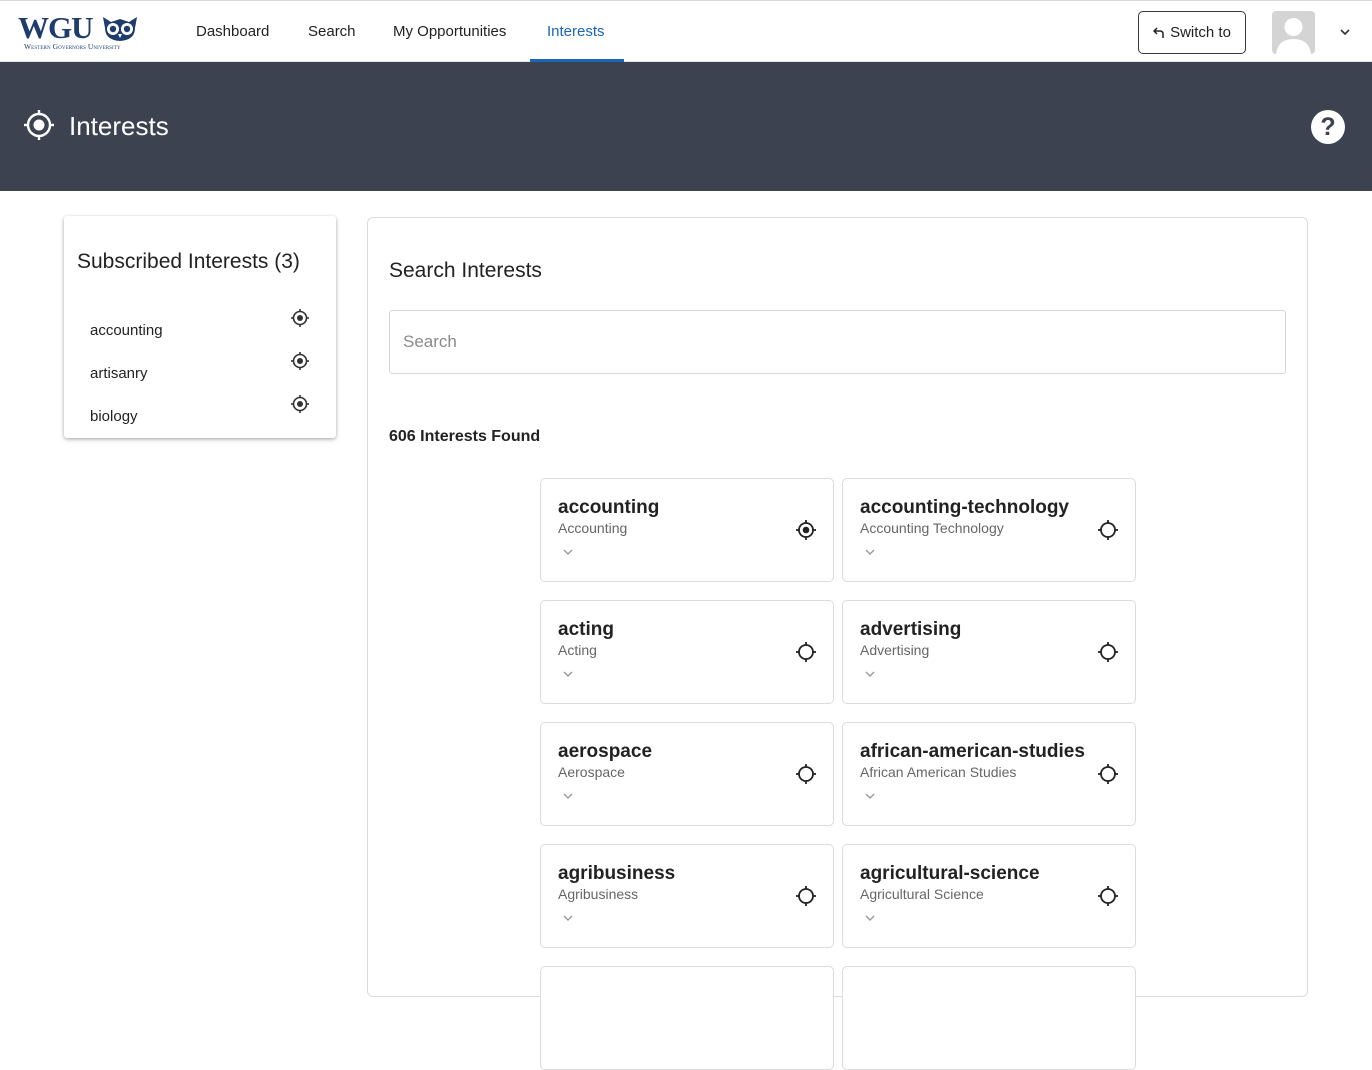 Image resolution: width=1372 pixels, height=1070 pixels. Describe the element at coordinates (687, 896) in the screenshot. I see `interest-card: agribusiness Agribusiness` at that location.